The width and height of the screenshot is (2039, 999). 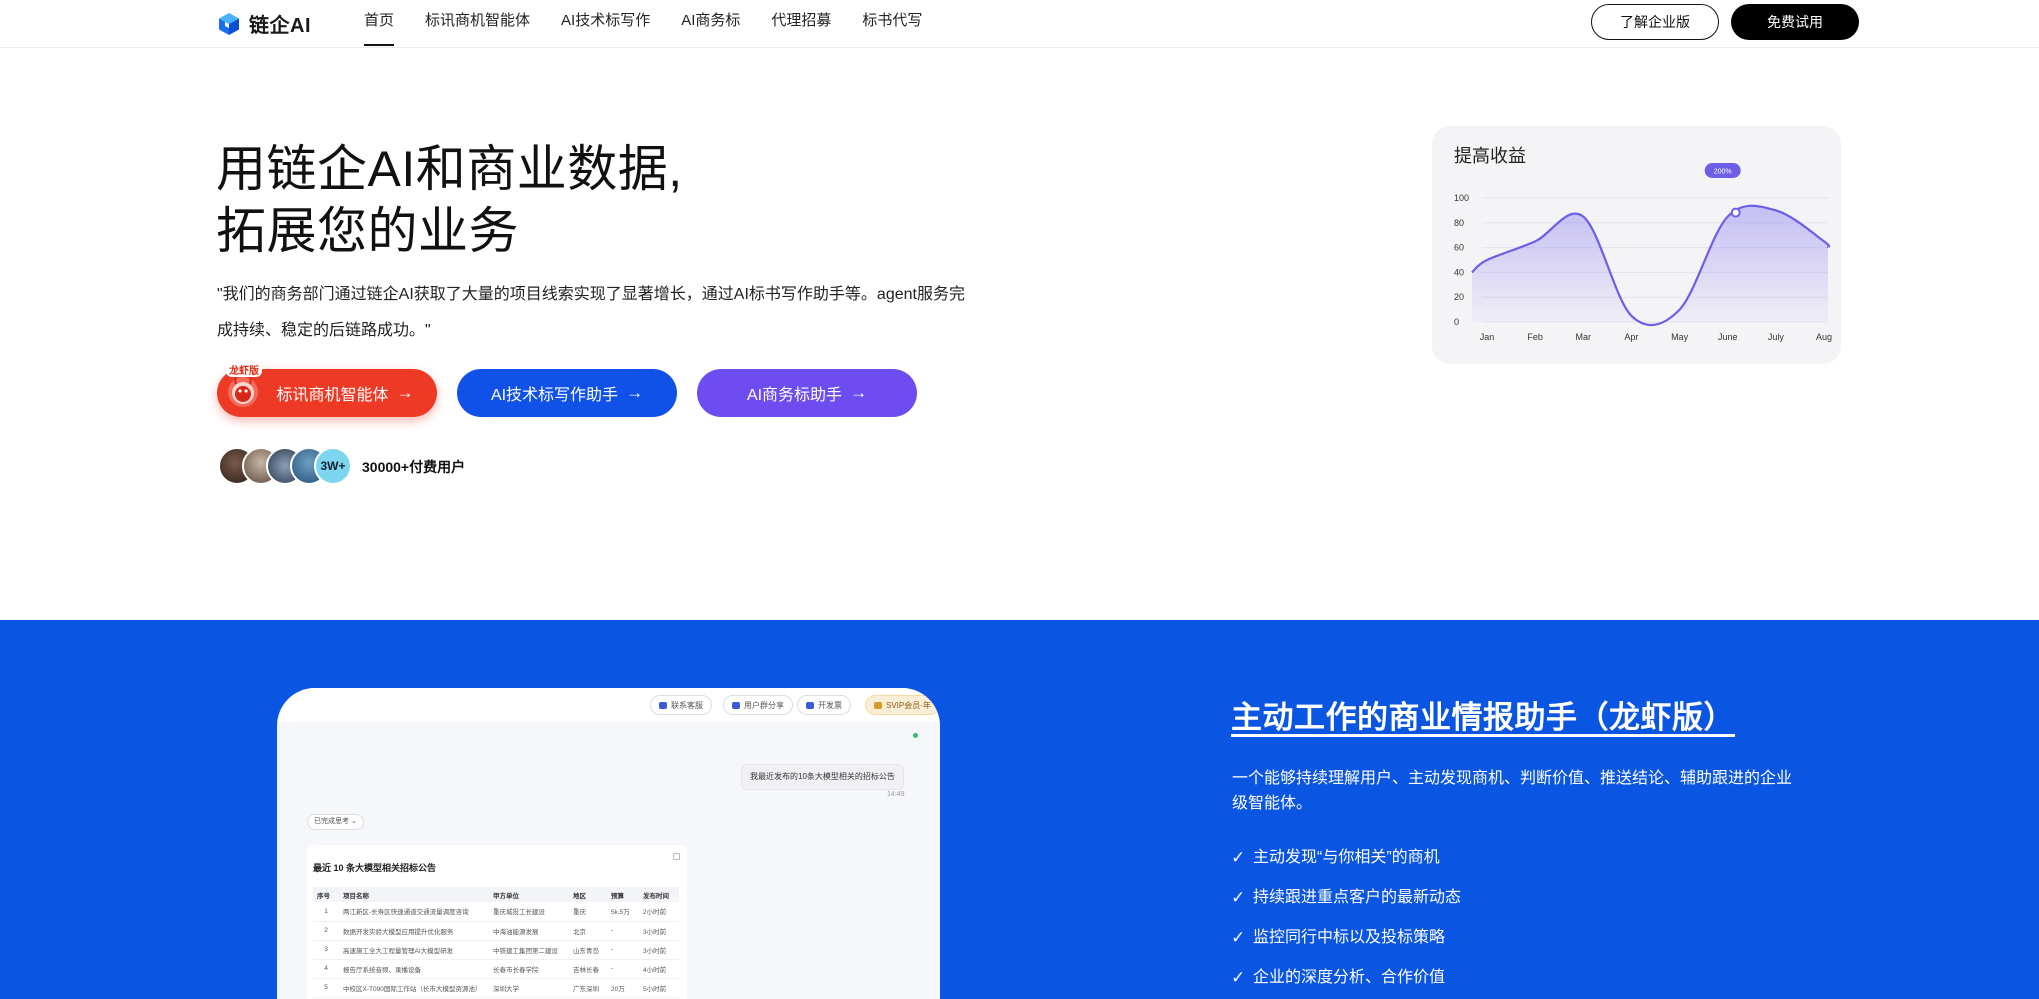 What do you see at coordinates (529, 912) in the screenshot?
I see `table-cell: 重庆城投工长建设` at bounding box center [529, 912].